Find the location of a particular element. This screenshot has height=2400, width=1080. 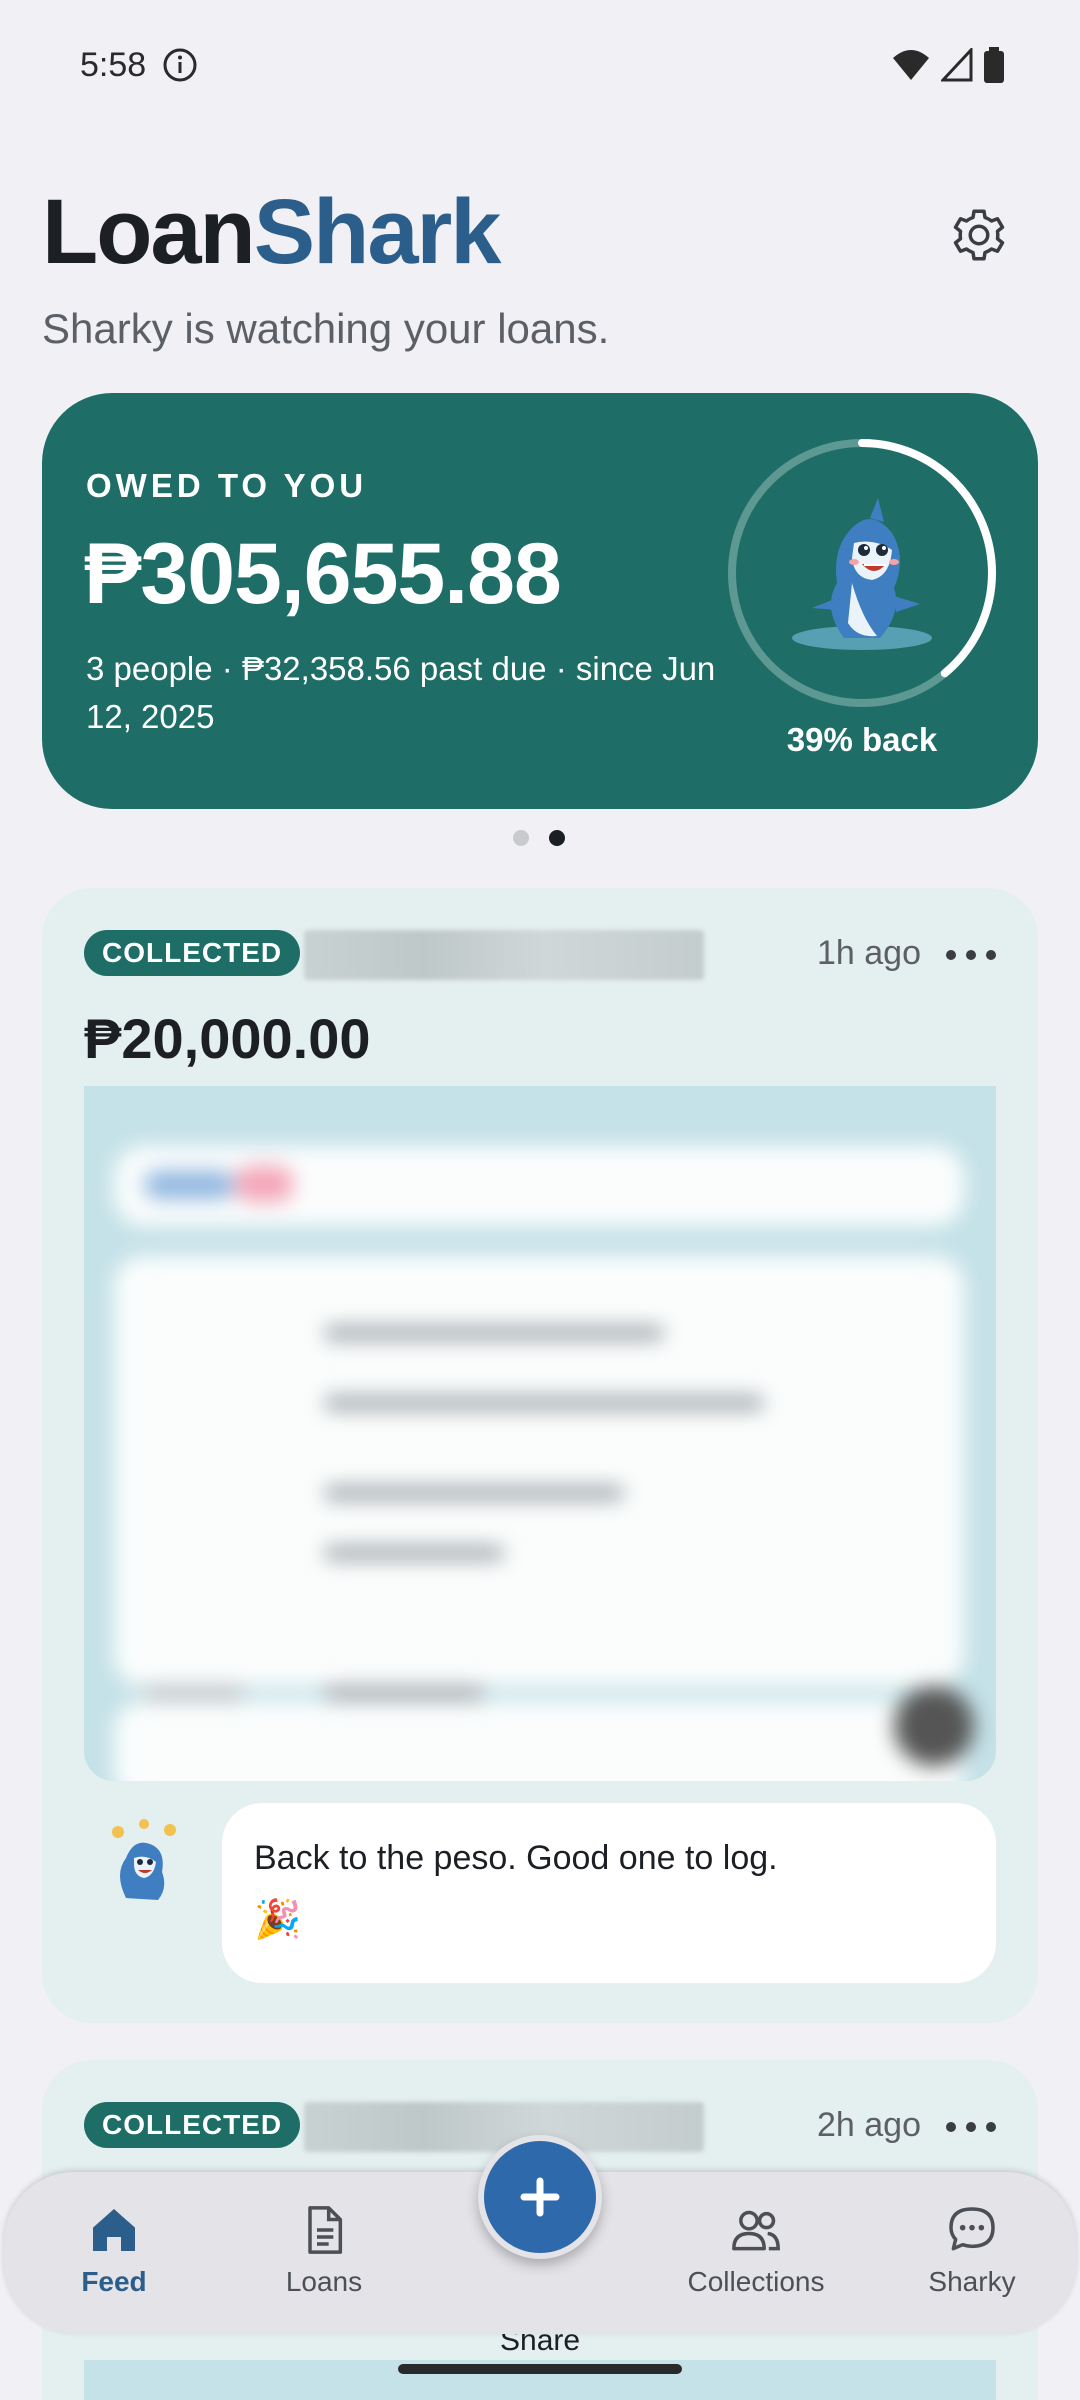

status-time: 5:58 is located at coordinates (113, 64).